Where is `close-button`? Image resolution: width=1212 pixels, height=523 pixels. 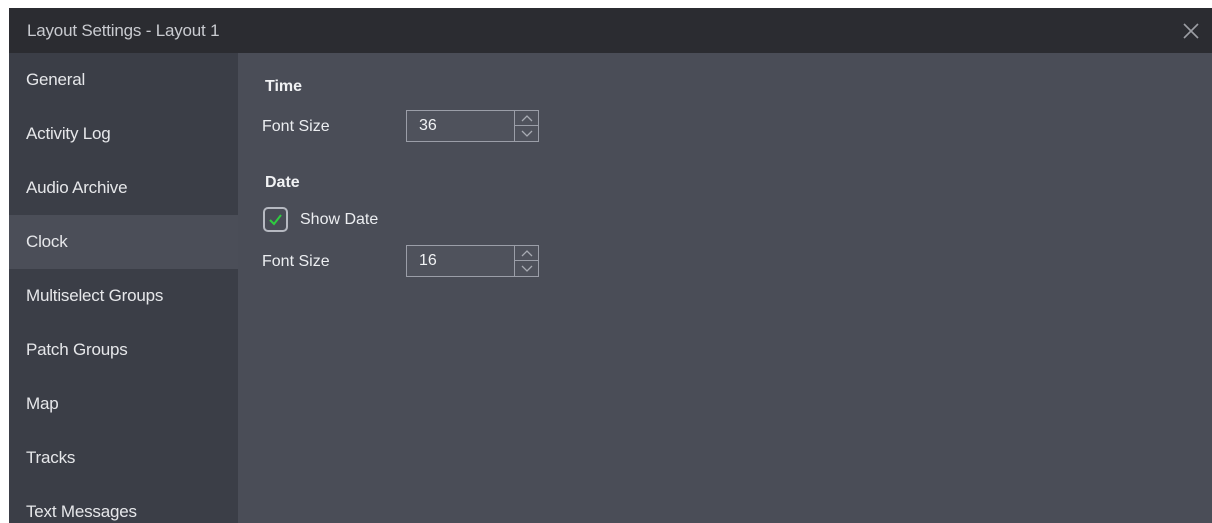 close-button is located at coordinates (1191, 31).